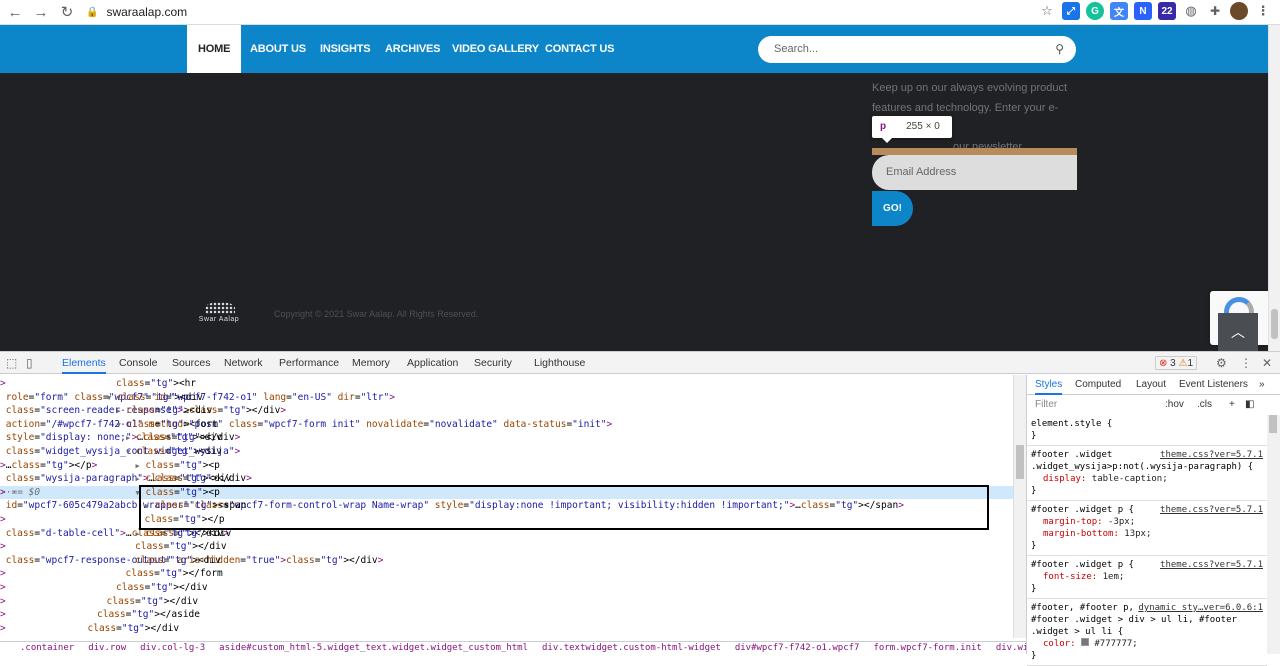  I want to click on css-property: font-size: 1em;, so click(1147, 577).